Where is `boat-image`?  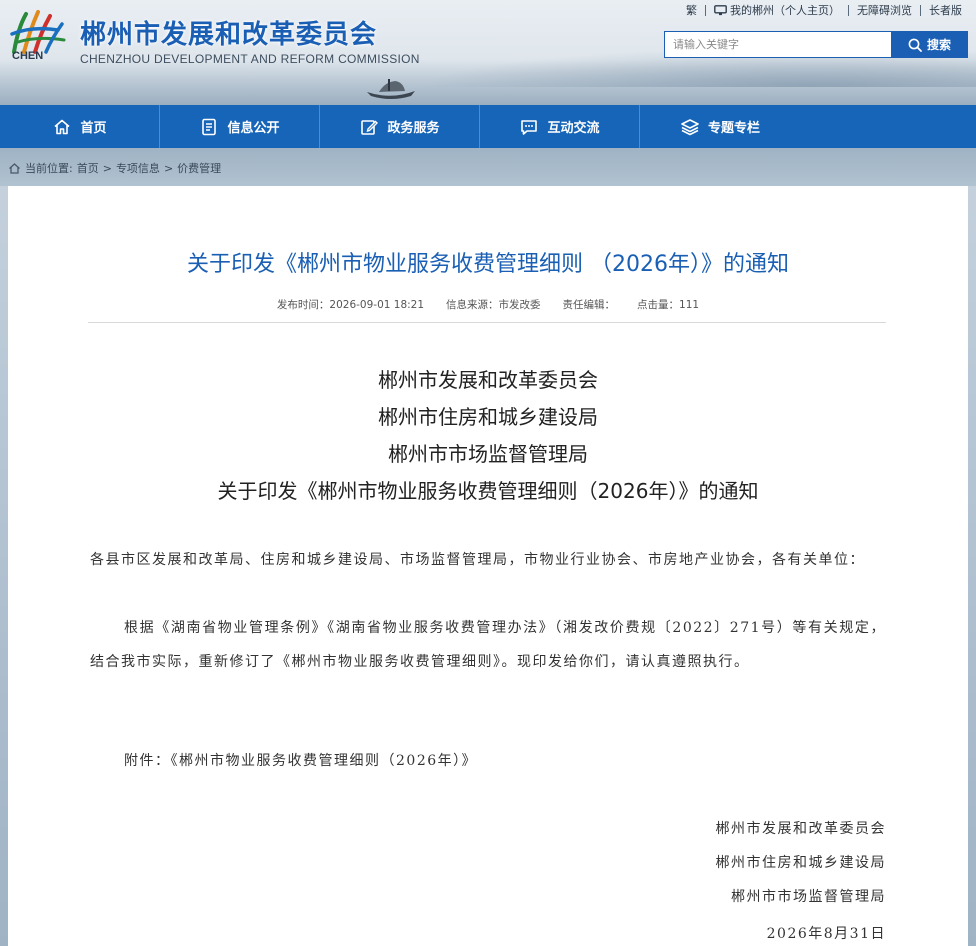
boat-image is located at coordinates (391, 89).